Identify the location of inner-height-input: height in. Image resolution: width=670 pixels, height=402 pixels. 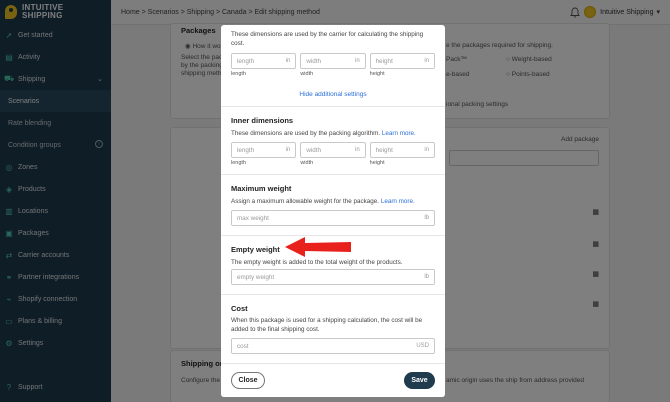
(402, 150).